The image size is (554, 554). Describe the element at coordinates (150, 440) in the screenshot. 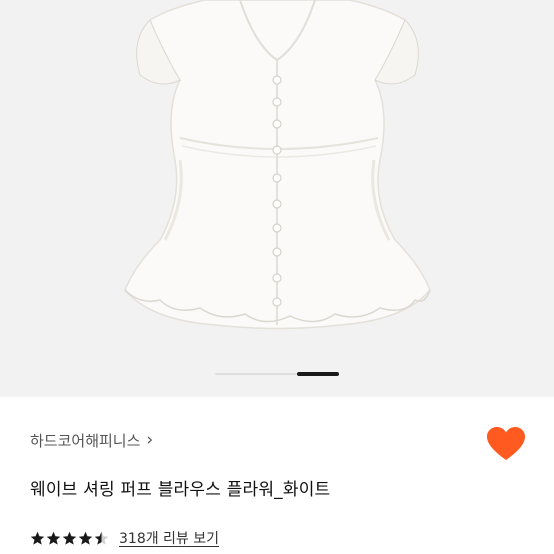

I see `chevron-right-icon: ›` at that location.